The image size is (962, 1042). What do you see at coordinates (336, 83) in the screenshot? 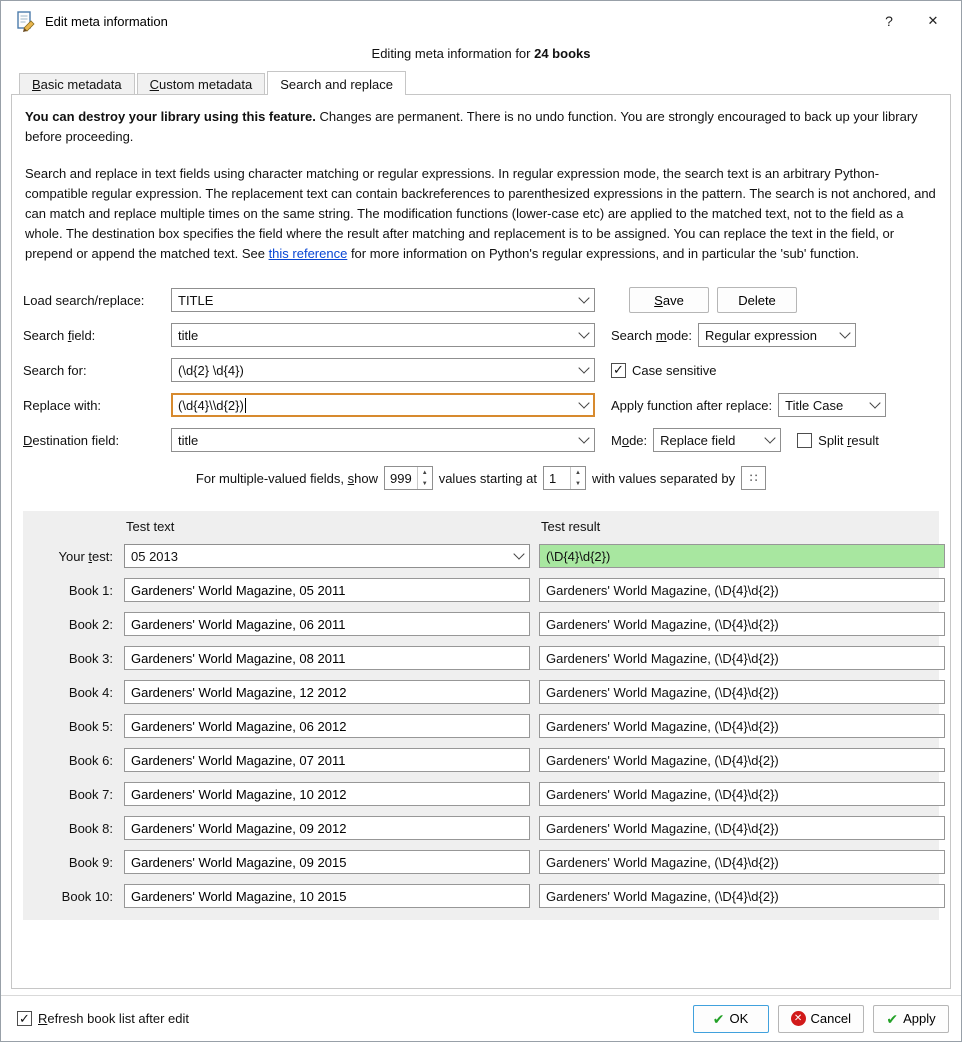
I see `tab-search-and-replace: Search and replace` at bounding box center [336, 83].